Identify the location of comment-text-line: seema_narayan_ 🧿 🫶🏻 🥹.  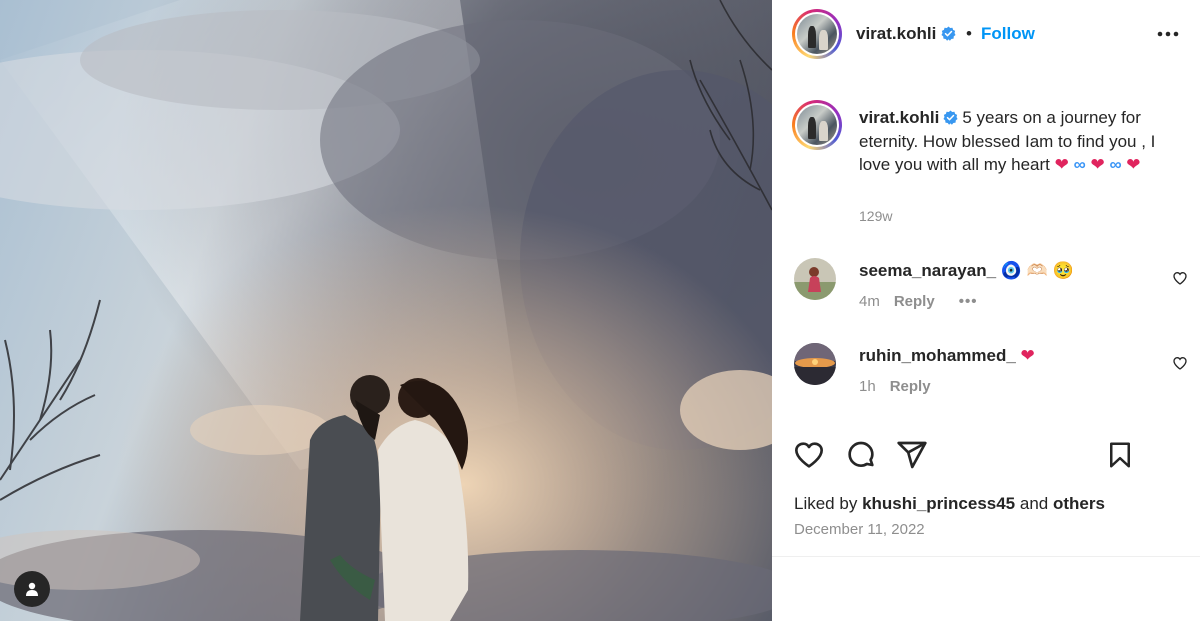
(966, 271).